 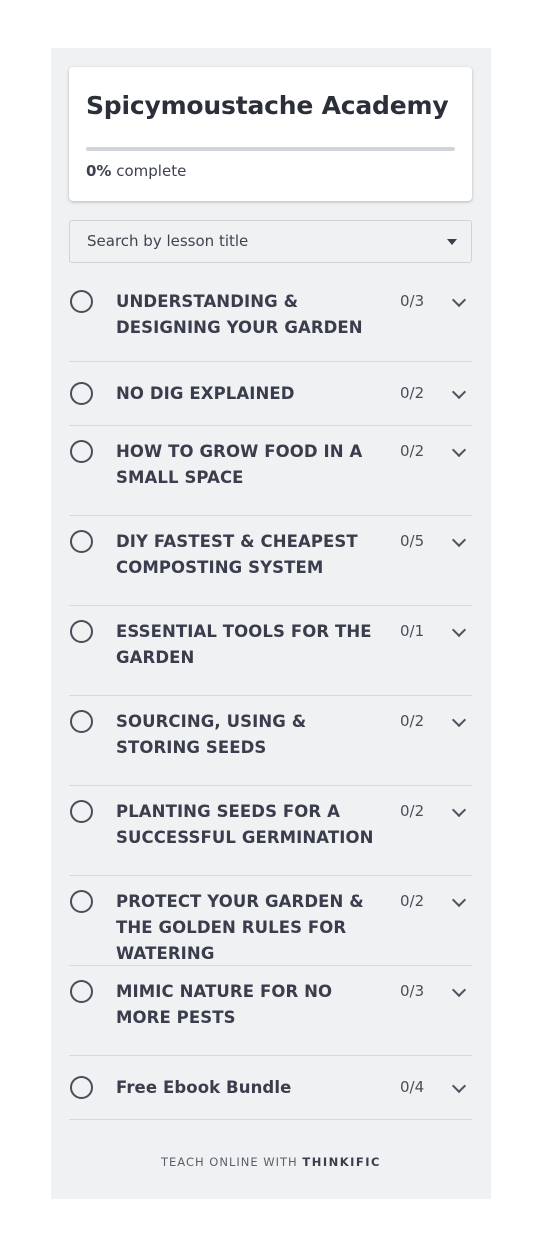 What do you see at coordinates (237, 554) in the screenshot?
I see `chapter-title: DIY FASTEST & CHEAPEST COMPOSTING SYSTEM` at bounding box center [237, 554].